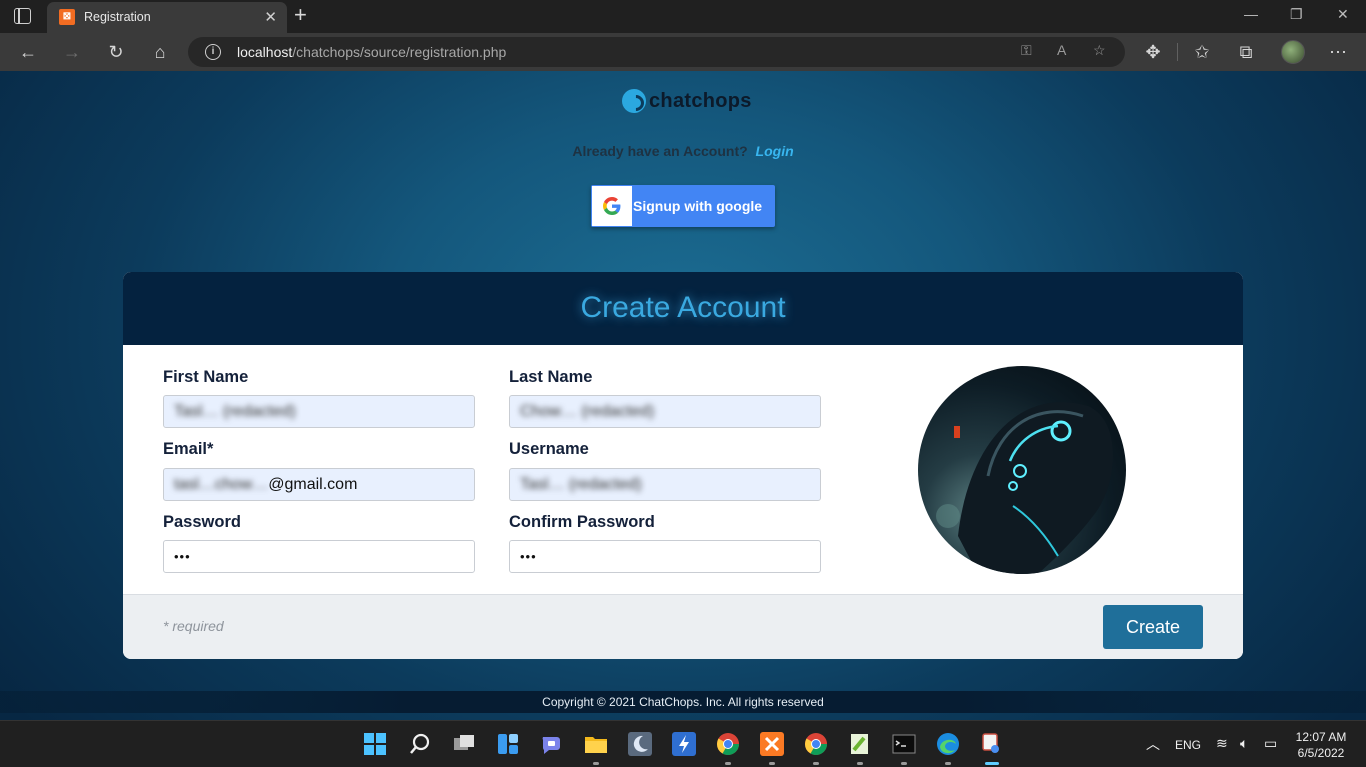  I want to click on chrome-icon, so click(728, 748).